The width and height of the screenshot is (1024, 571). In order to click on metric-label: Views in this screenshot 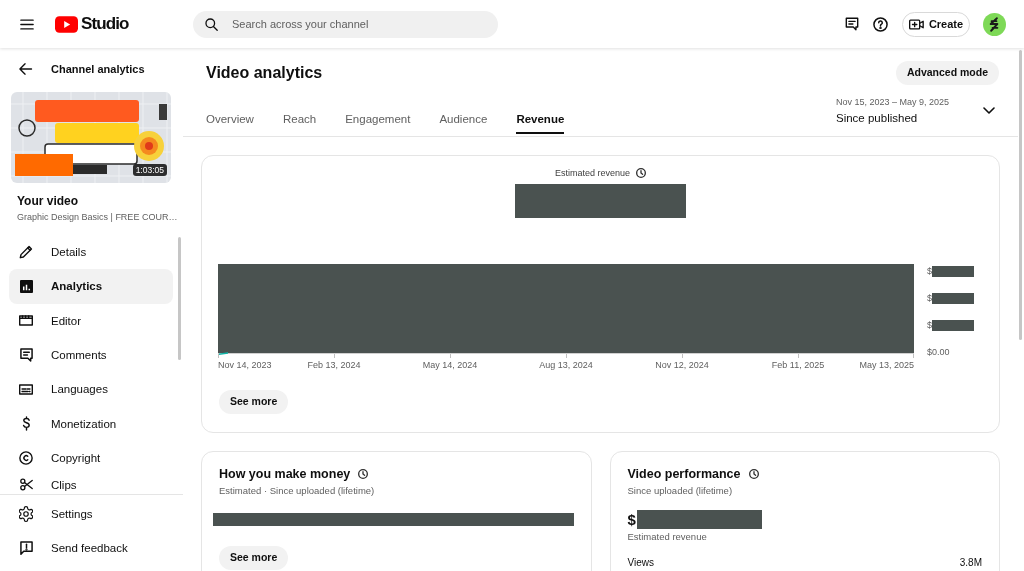, I will do `click(640, 563)`.